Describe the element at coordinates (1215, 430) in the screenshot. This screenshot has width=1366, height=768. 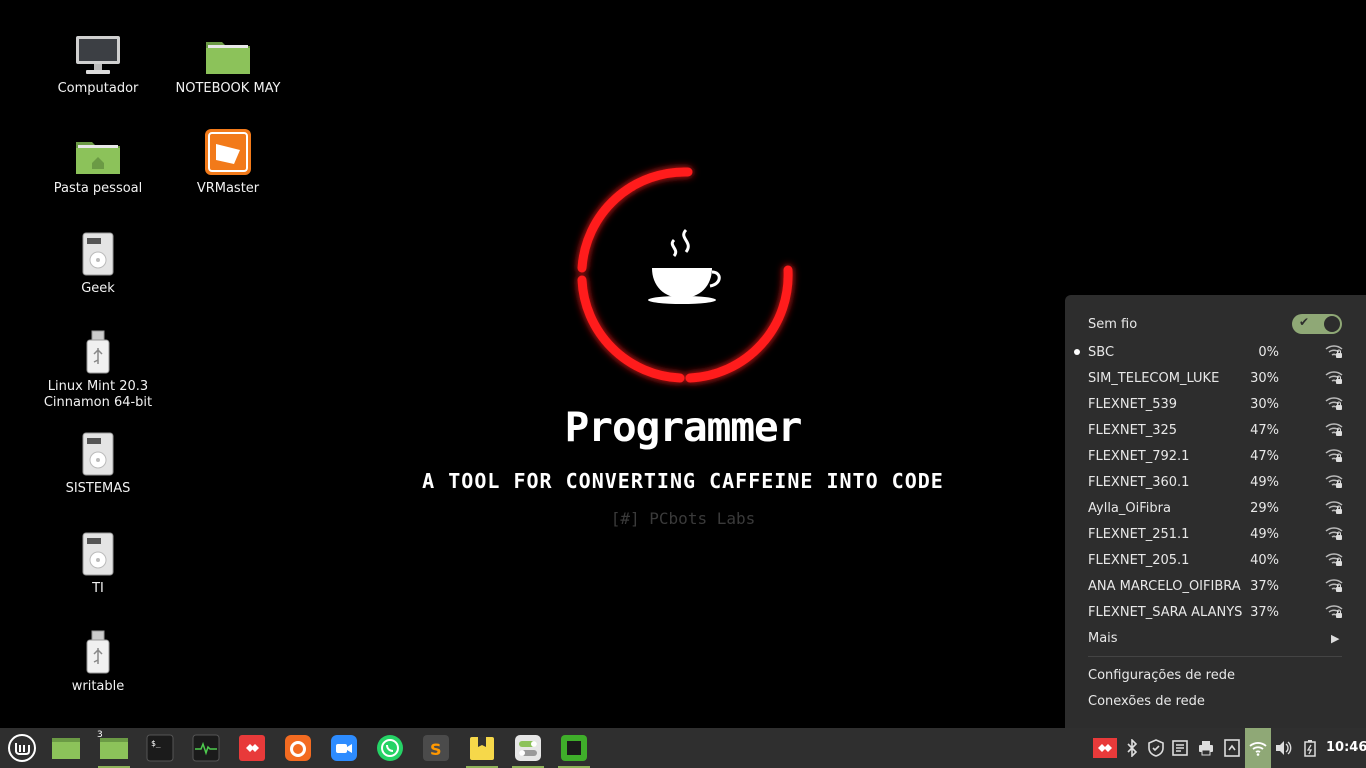
I see `network-item: FLEXNET_325 47%` at that location.